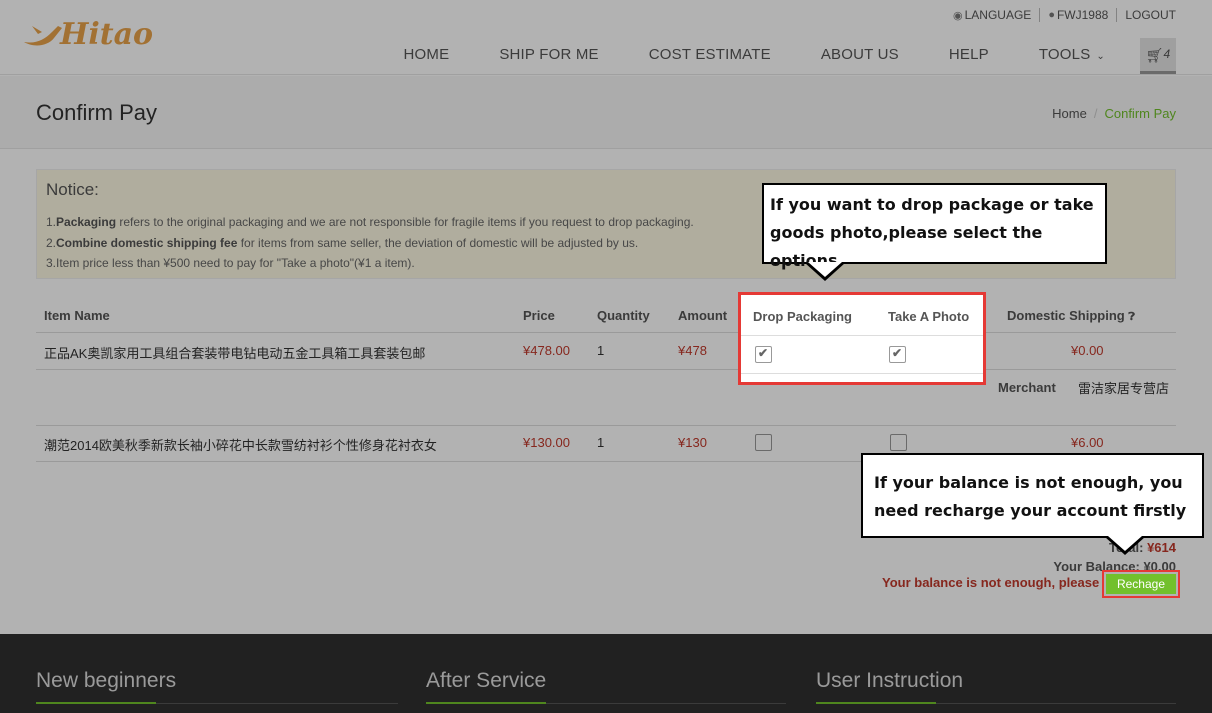  Describe the element at coordinates (51, 222) in the screenshot. I see `notice-line-1-prefix: 1.` at that location.